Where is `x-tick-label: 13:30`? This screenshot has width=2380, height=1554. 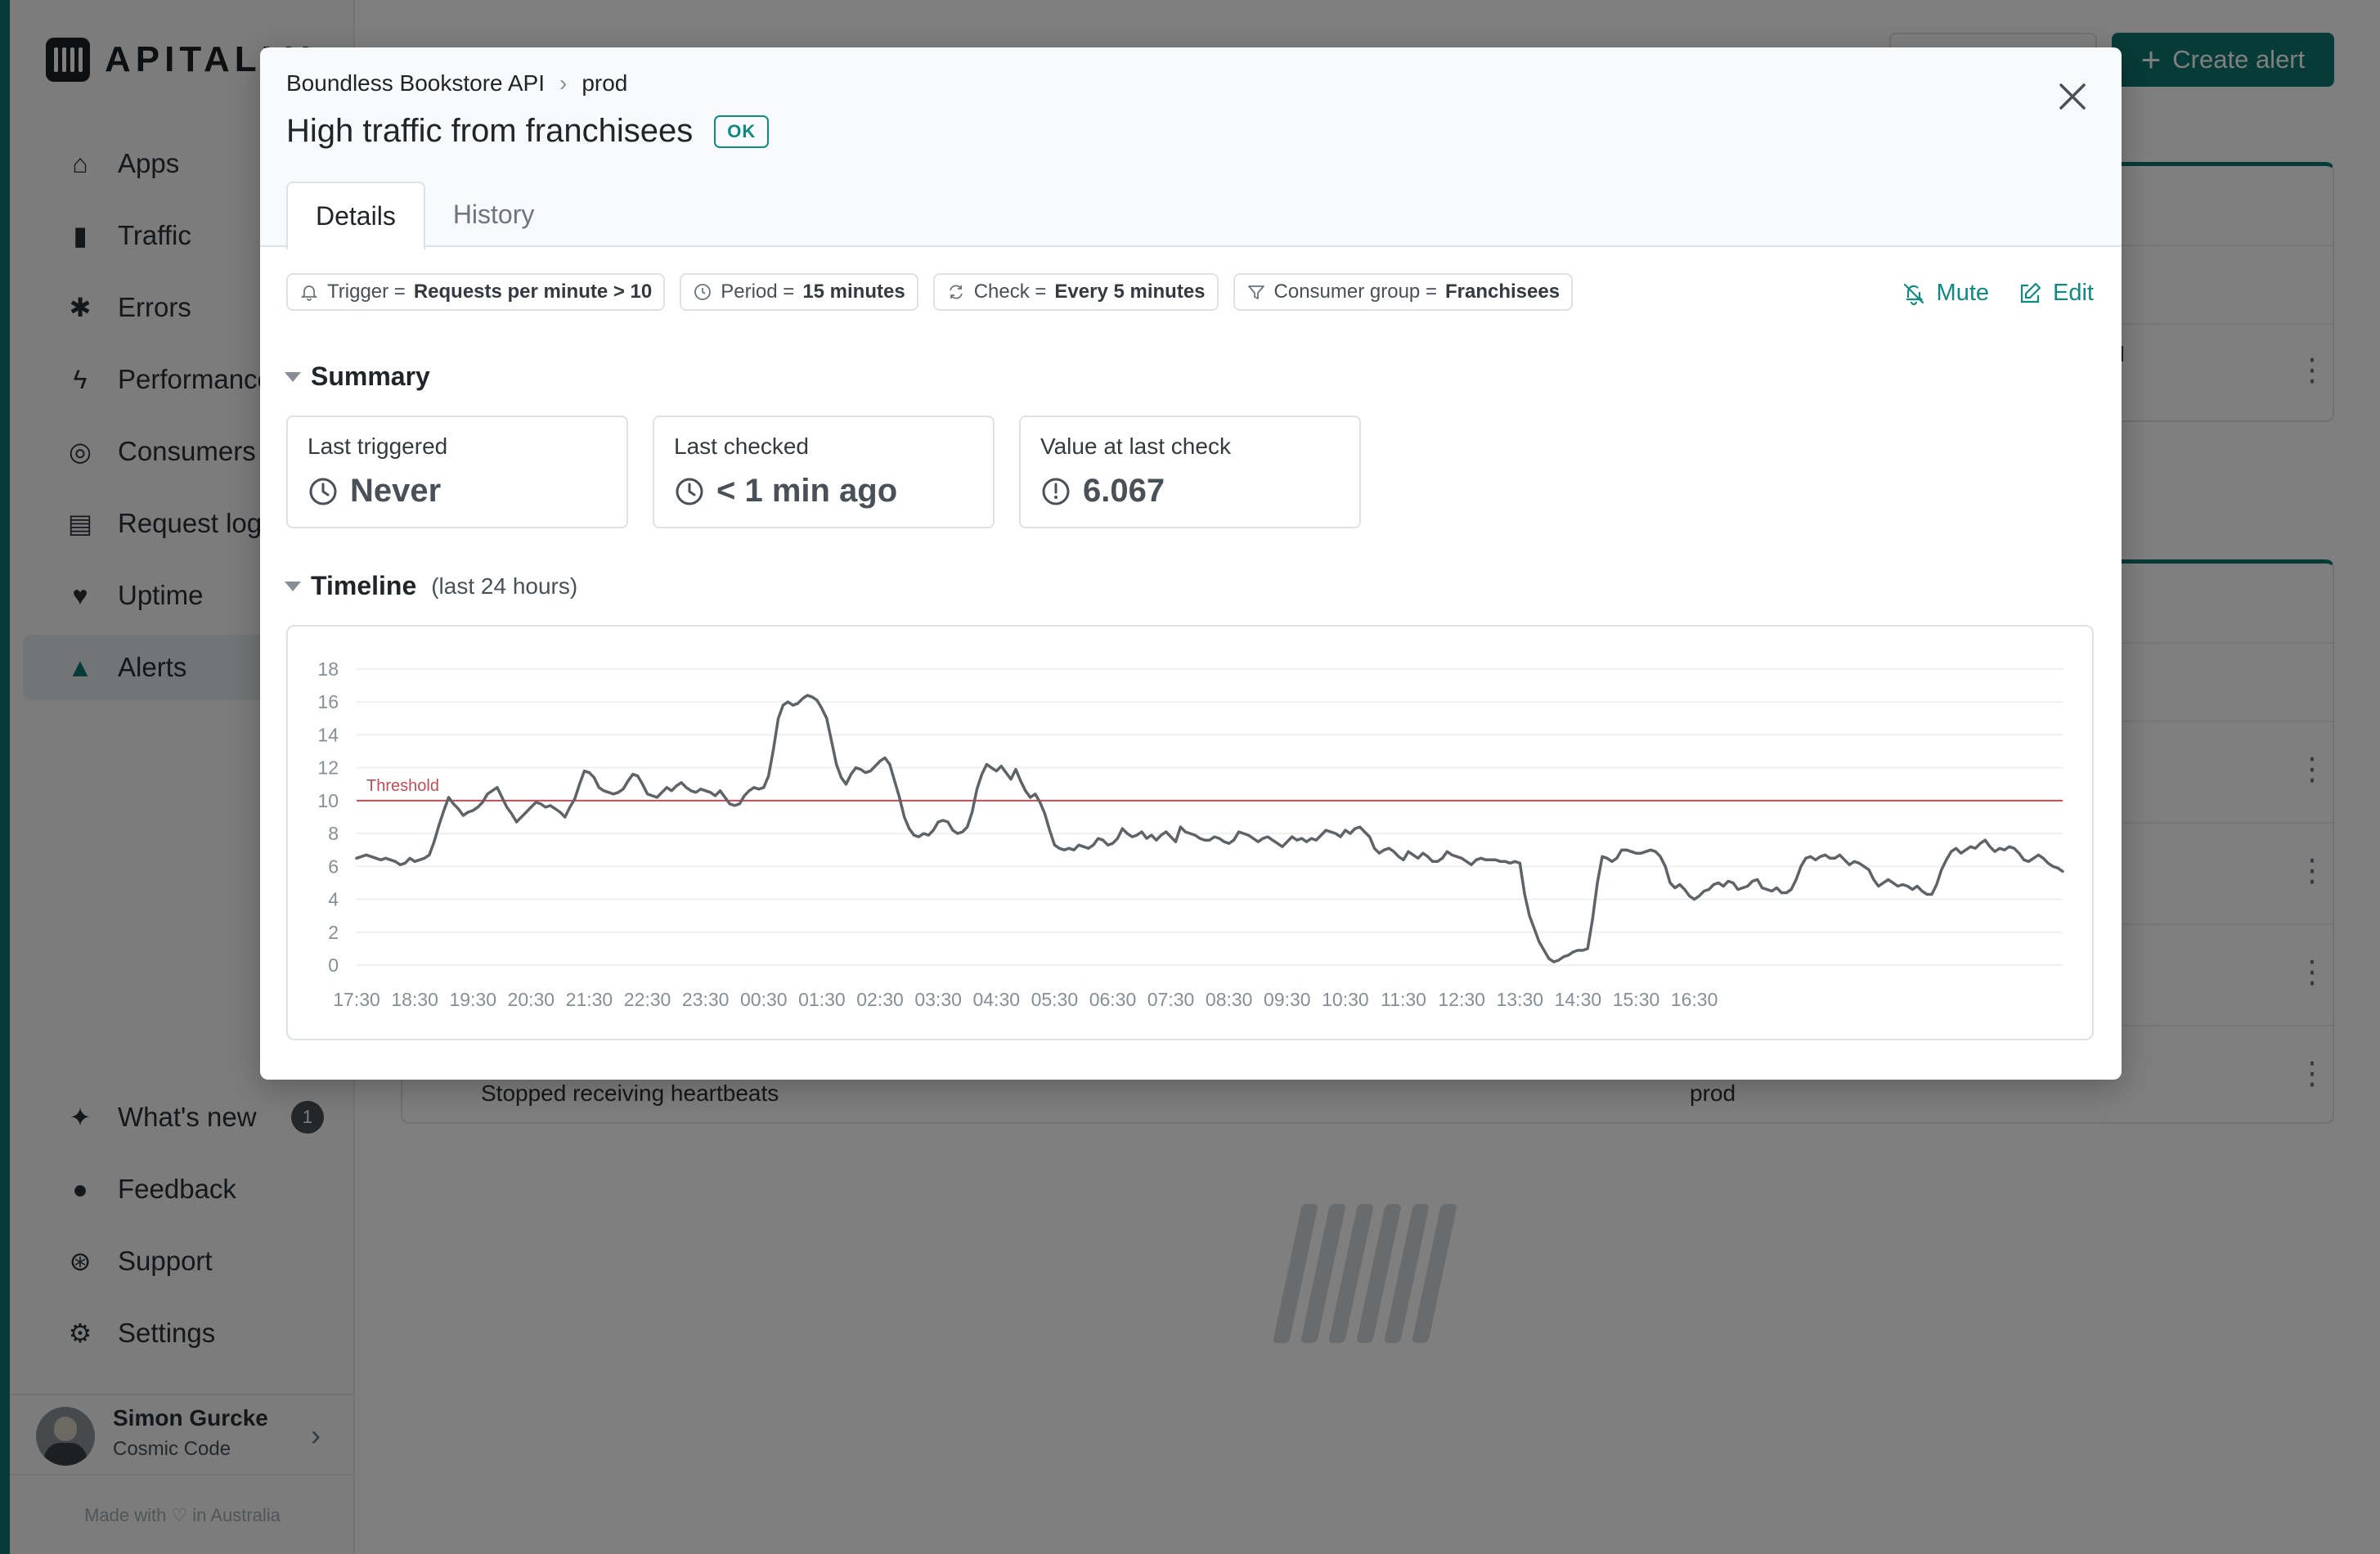 x-tick-label: 13:30 is located at coordinates (1519, 999).